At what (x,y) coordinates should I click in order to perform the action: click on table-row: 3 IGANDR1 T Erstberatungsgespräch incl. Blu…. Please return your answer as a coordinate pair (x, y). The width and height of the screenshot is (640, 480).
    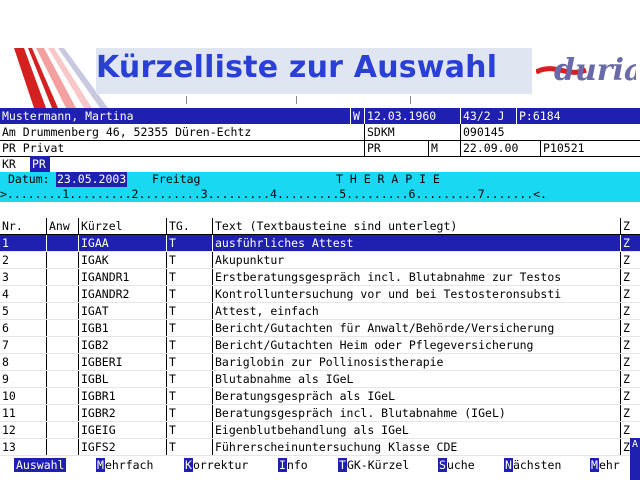
    Looking at the image, I should click on (320, 277).